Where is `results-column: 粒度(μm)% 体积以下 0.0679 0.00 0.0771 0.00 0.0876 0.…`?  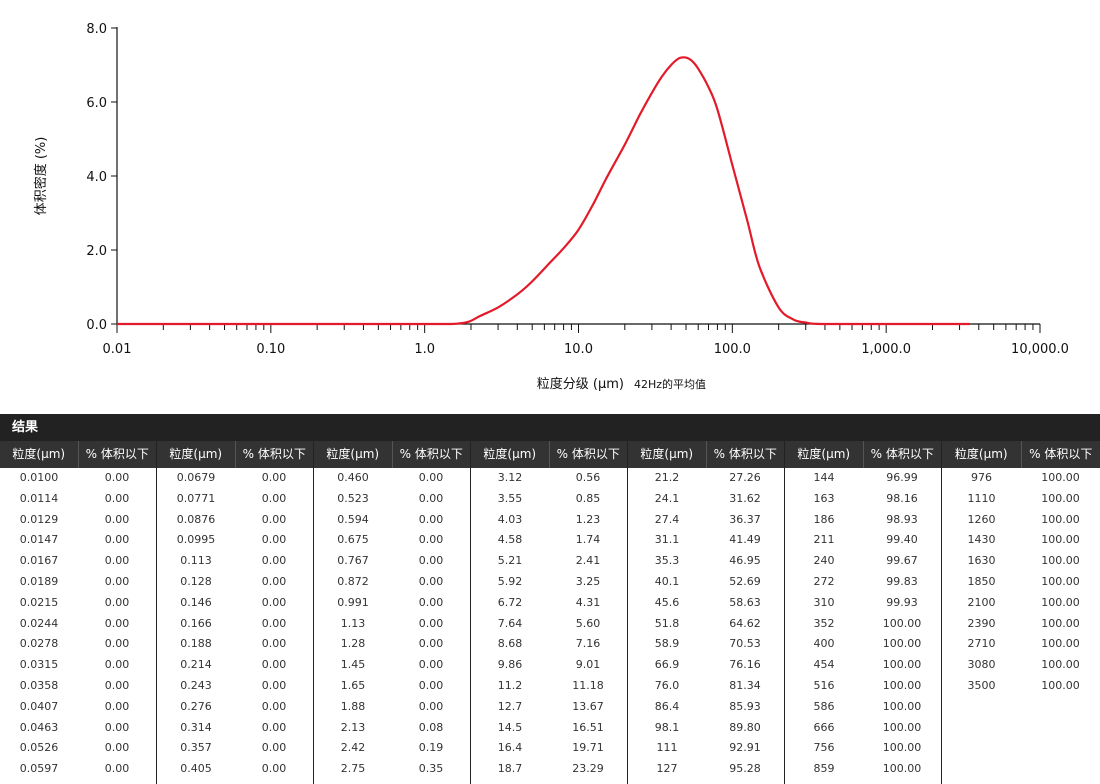 results-column: 粒度(μm)% 体积以下 0.0679 0.00 0.0771 0.00 0.0876 0.… is located at coordinates (235, 612).